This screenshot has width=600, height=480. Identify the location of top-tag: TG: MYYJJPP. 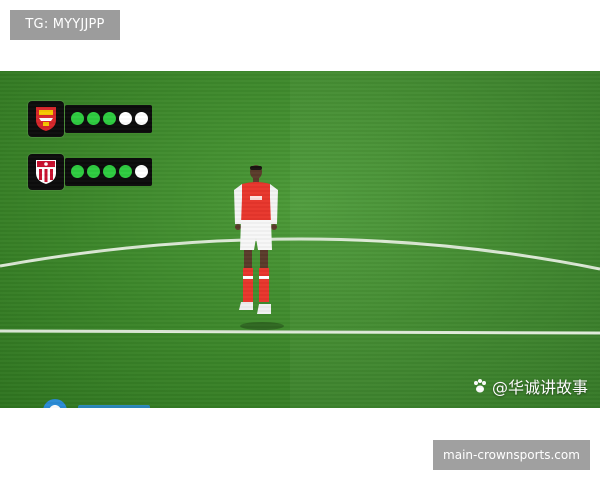
(65, 25).